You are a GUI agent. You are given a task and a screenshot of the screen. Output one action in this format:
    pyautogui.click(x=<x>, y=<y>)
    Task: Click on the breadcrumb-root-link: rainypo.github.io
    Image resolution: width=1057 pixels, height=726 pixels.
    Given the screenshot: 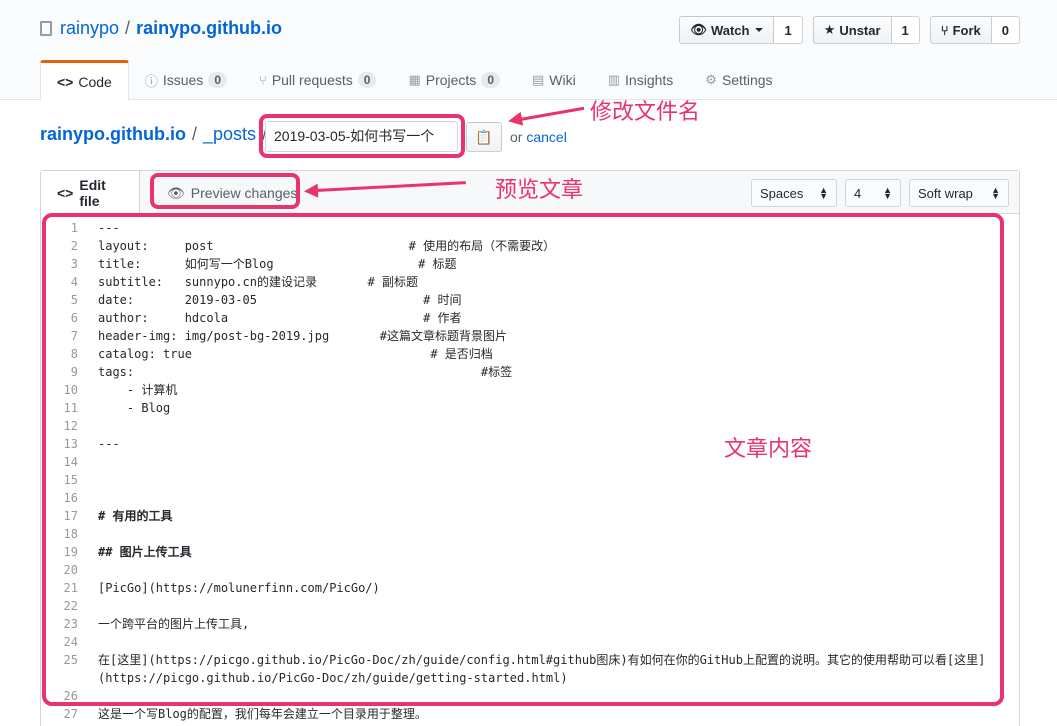 What is the action you would take?
    pyautogui.click(x=113, y=134)
    